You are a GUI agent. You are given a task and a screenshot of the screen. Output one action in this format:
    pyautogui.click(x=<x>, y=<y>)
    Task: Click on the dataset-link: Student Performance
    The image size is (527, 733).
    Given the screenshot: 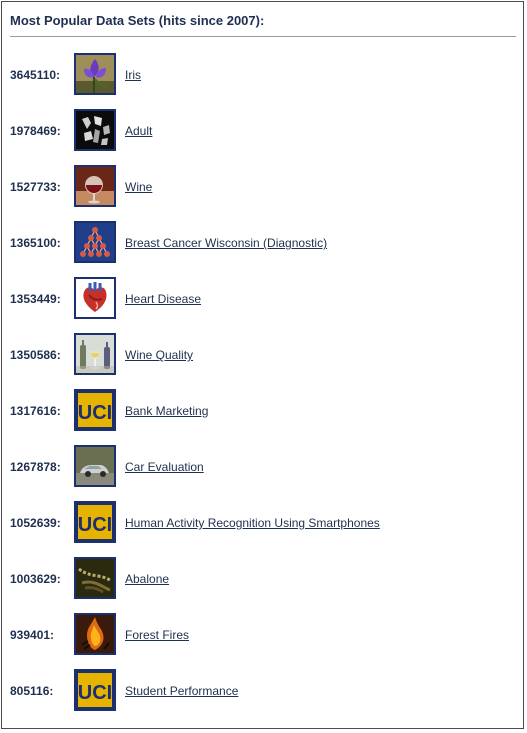 What is the action you would take?
    pyautogui.click(x=181, y=691)
    